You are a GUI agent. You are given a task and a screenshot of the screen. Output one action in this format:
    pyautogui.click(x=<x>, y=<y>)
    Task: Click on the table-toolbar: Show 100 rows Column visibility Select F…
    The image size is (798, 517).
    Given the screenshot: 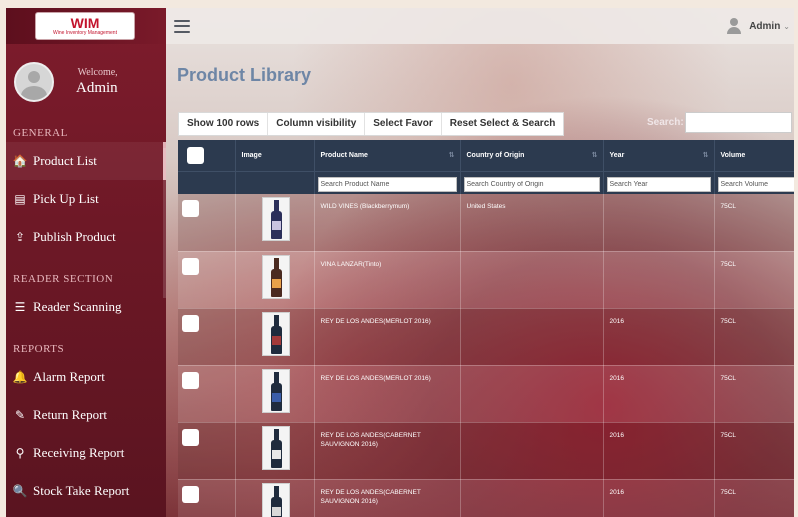 What is the action you would take?
    pyautogui.click(x=371, y=124)
    